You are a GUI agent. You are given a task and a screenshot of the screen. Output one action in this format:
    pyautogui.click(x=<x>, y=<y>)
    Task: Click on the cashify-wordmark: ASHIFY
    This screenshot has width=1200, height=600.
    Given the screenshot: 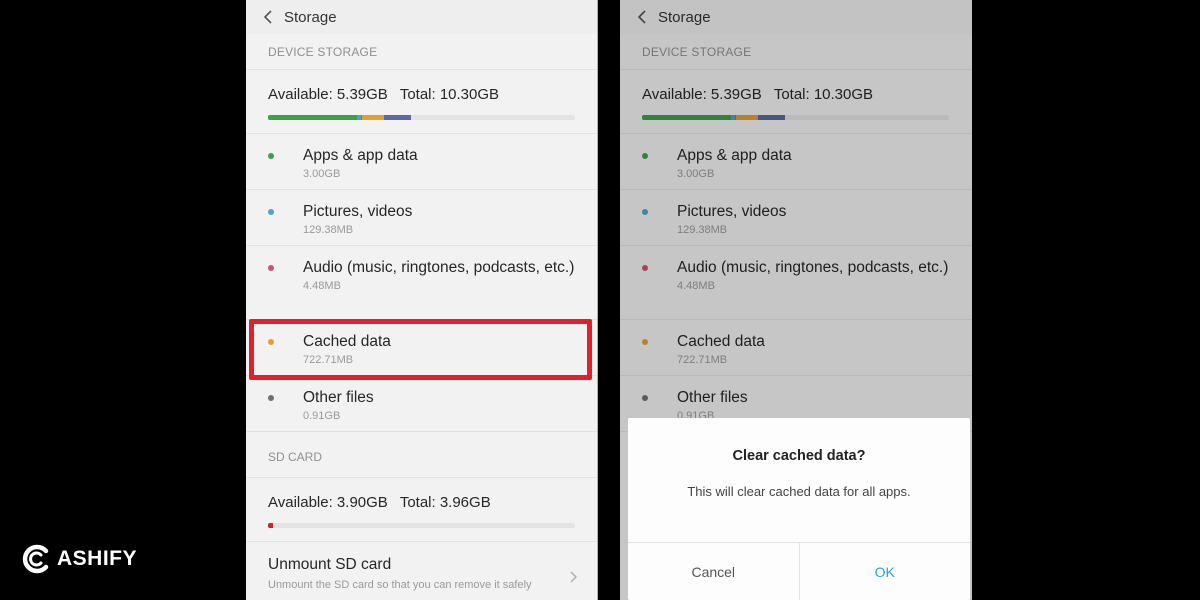 What is the action you would take?
    pyautogui.click(x=97, y=558)
    